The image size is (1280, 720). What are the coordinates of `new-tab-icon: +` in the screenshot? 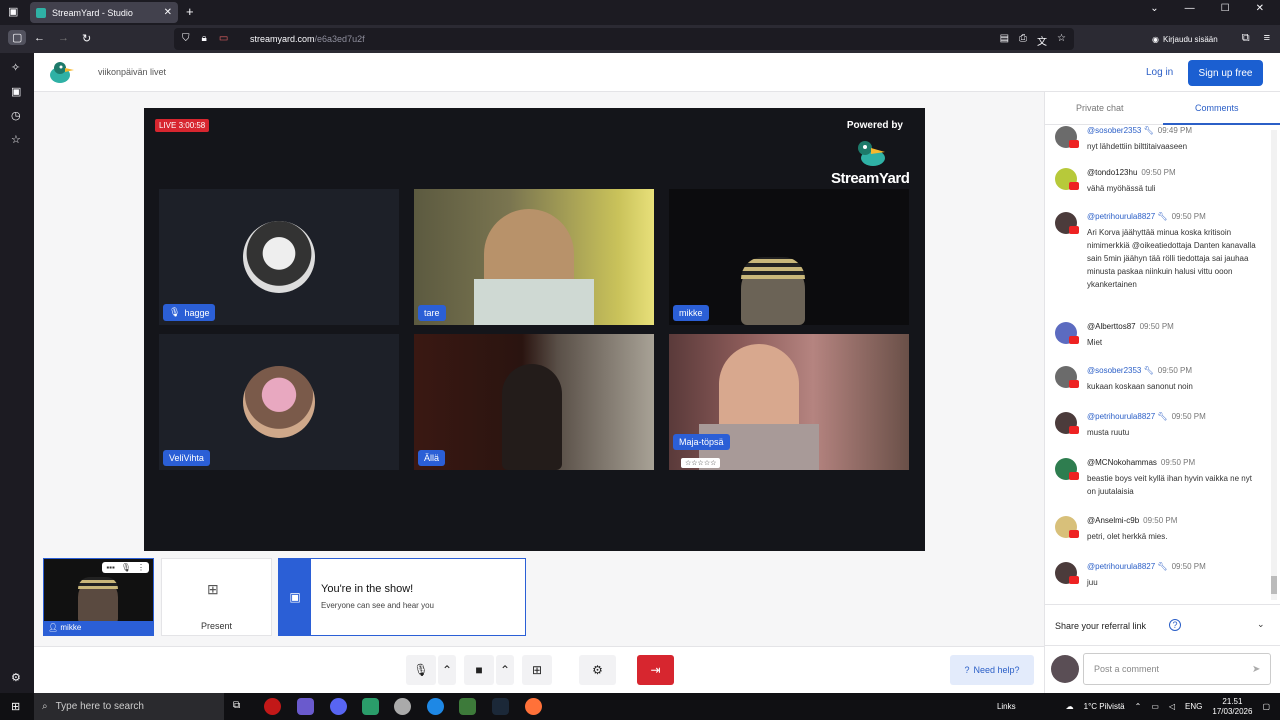 It's located at (190, 11).